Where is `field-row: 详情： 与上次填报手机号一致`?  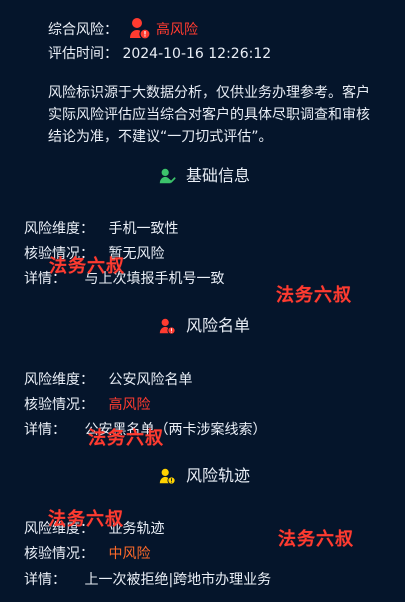 field-row: 详情： 与上次填报手机号一致 is located at coordinates (124, 279).